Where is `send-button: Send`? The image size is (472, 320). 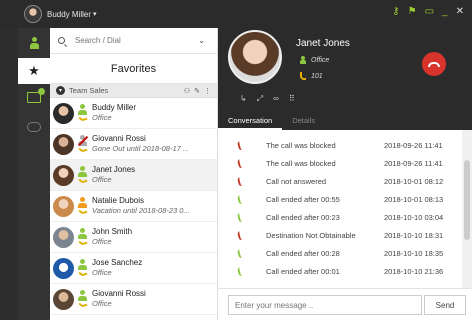 send-button: Send is located at coordinates (445, 305).